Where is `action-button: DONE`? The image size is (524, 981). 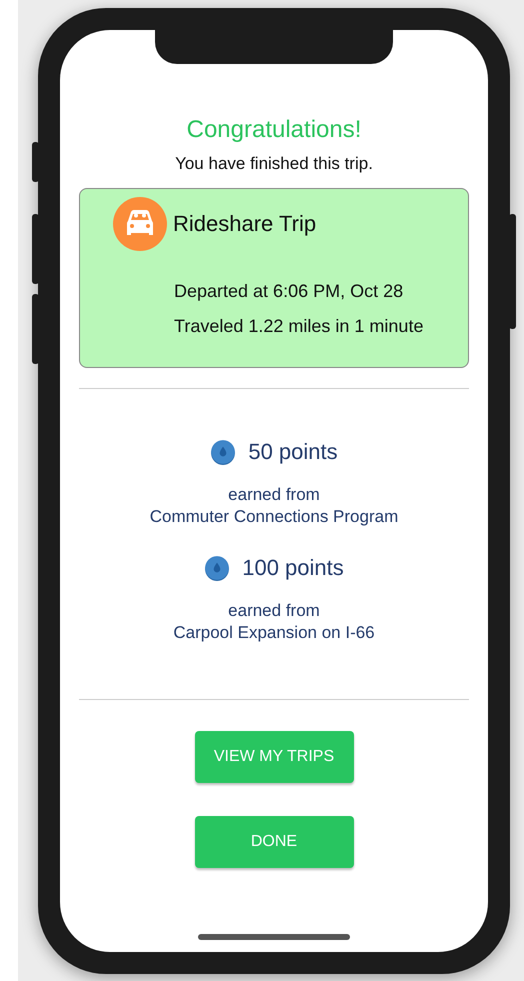 action-button: DONE is located at coordinates (274, 842).